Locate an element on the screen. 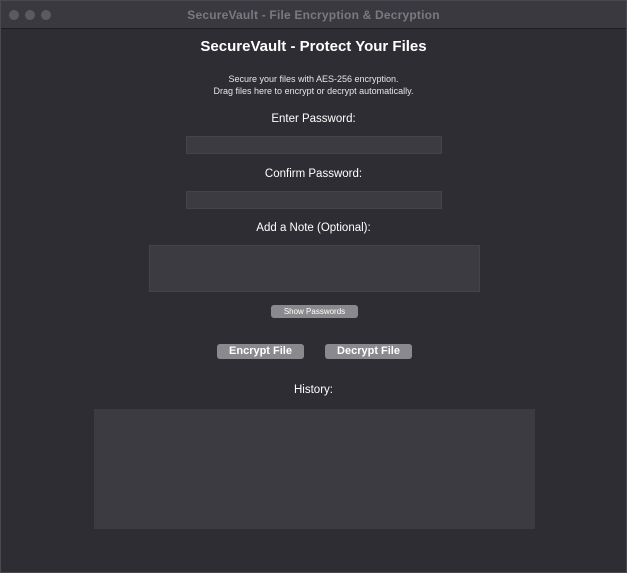 Image resolution: width=627 pixels, height=573 pixels. confirm-password-label: Confirm Password: is located at coordinates (313, 174).